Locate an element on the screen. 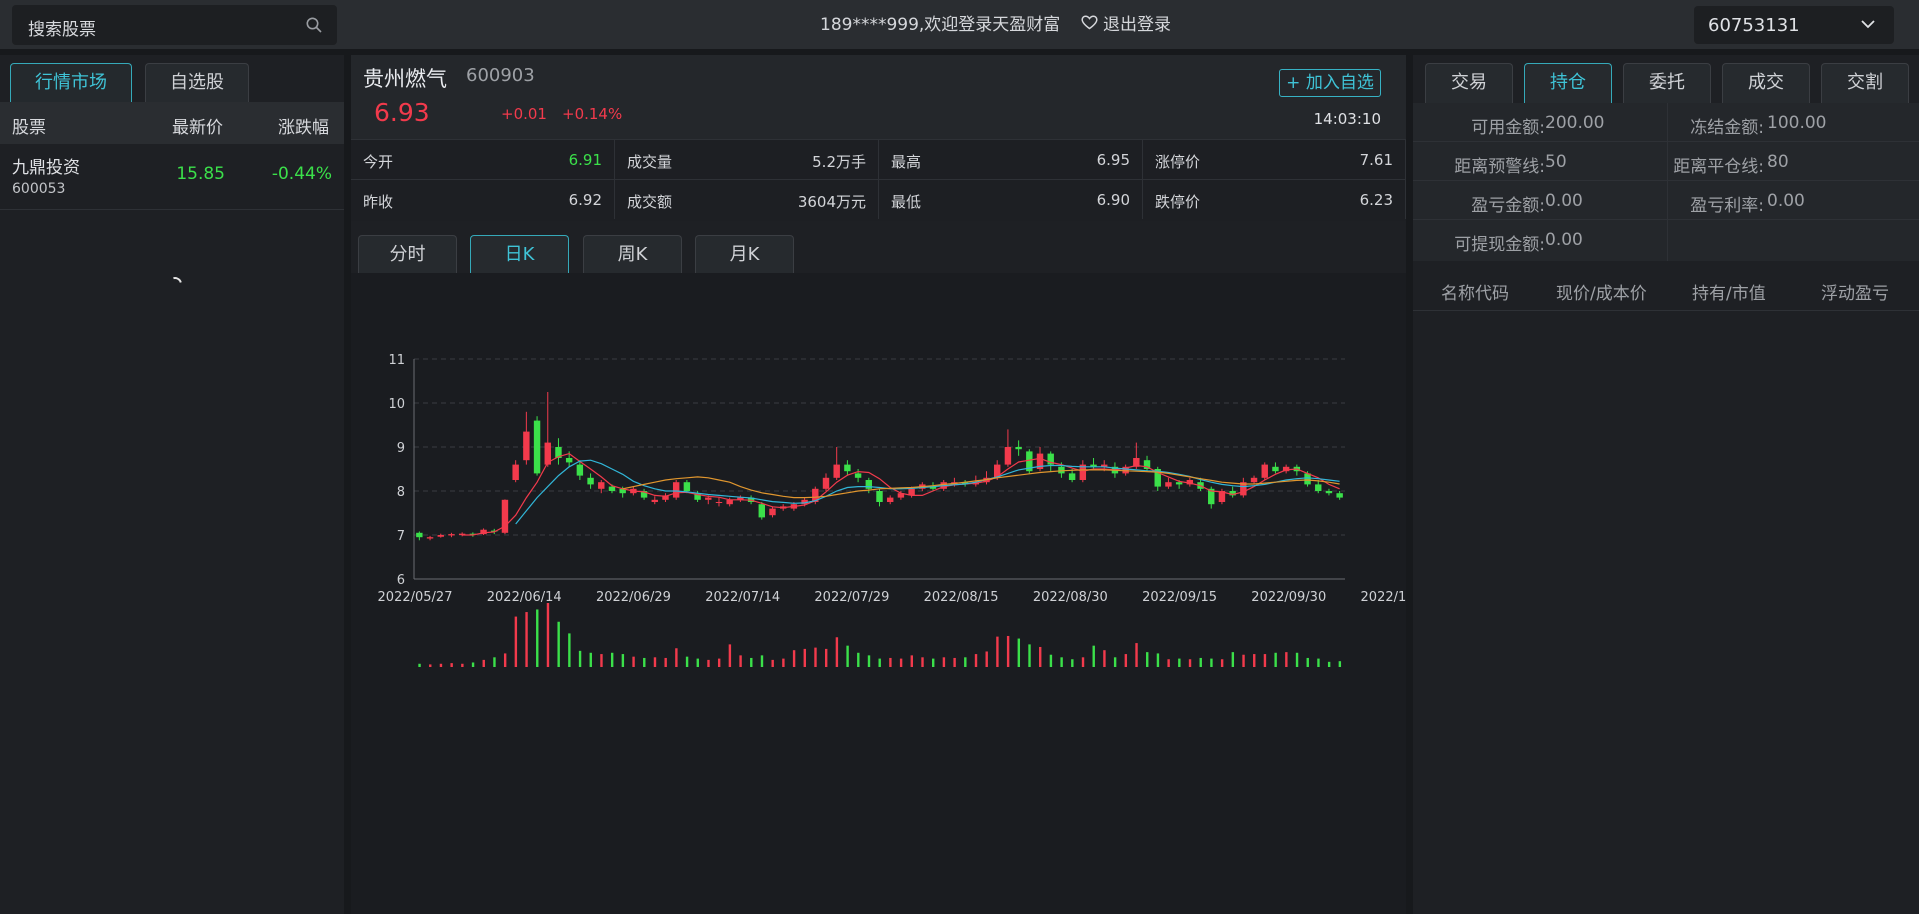  x-tick-label: 2022/07/29 is located at coordinates (851, 597).